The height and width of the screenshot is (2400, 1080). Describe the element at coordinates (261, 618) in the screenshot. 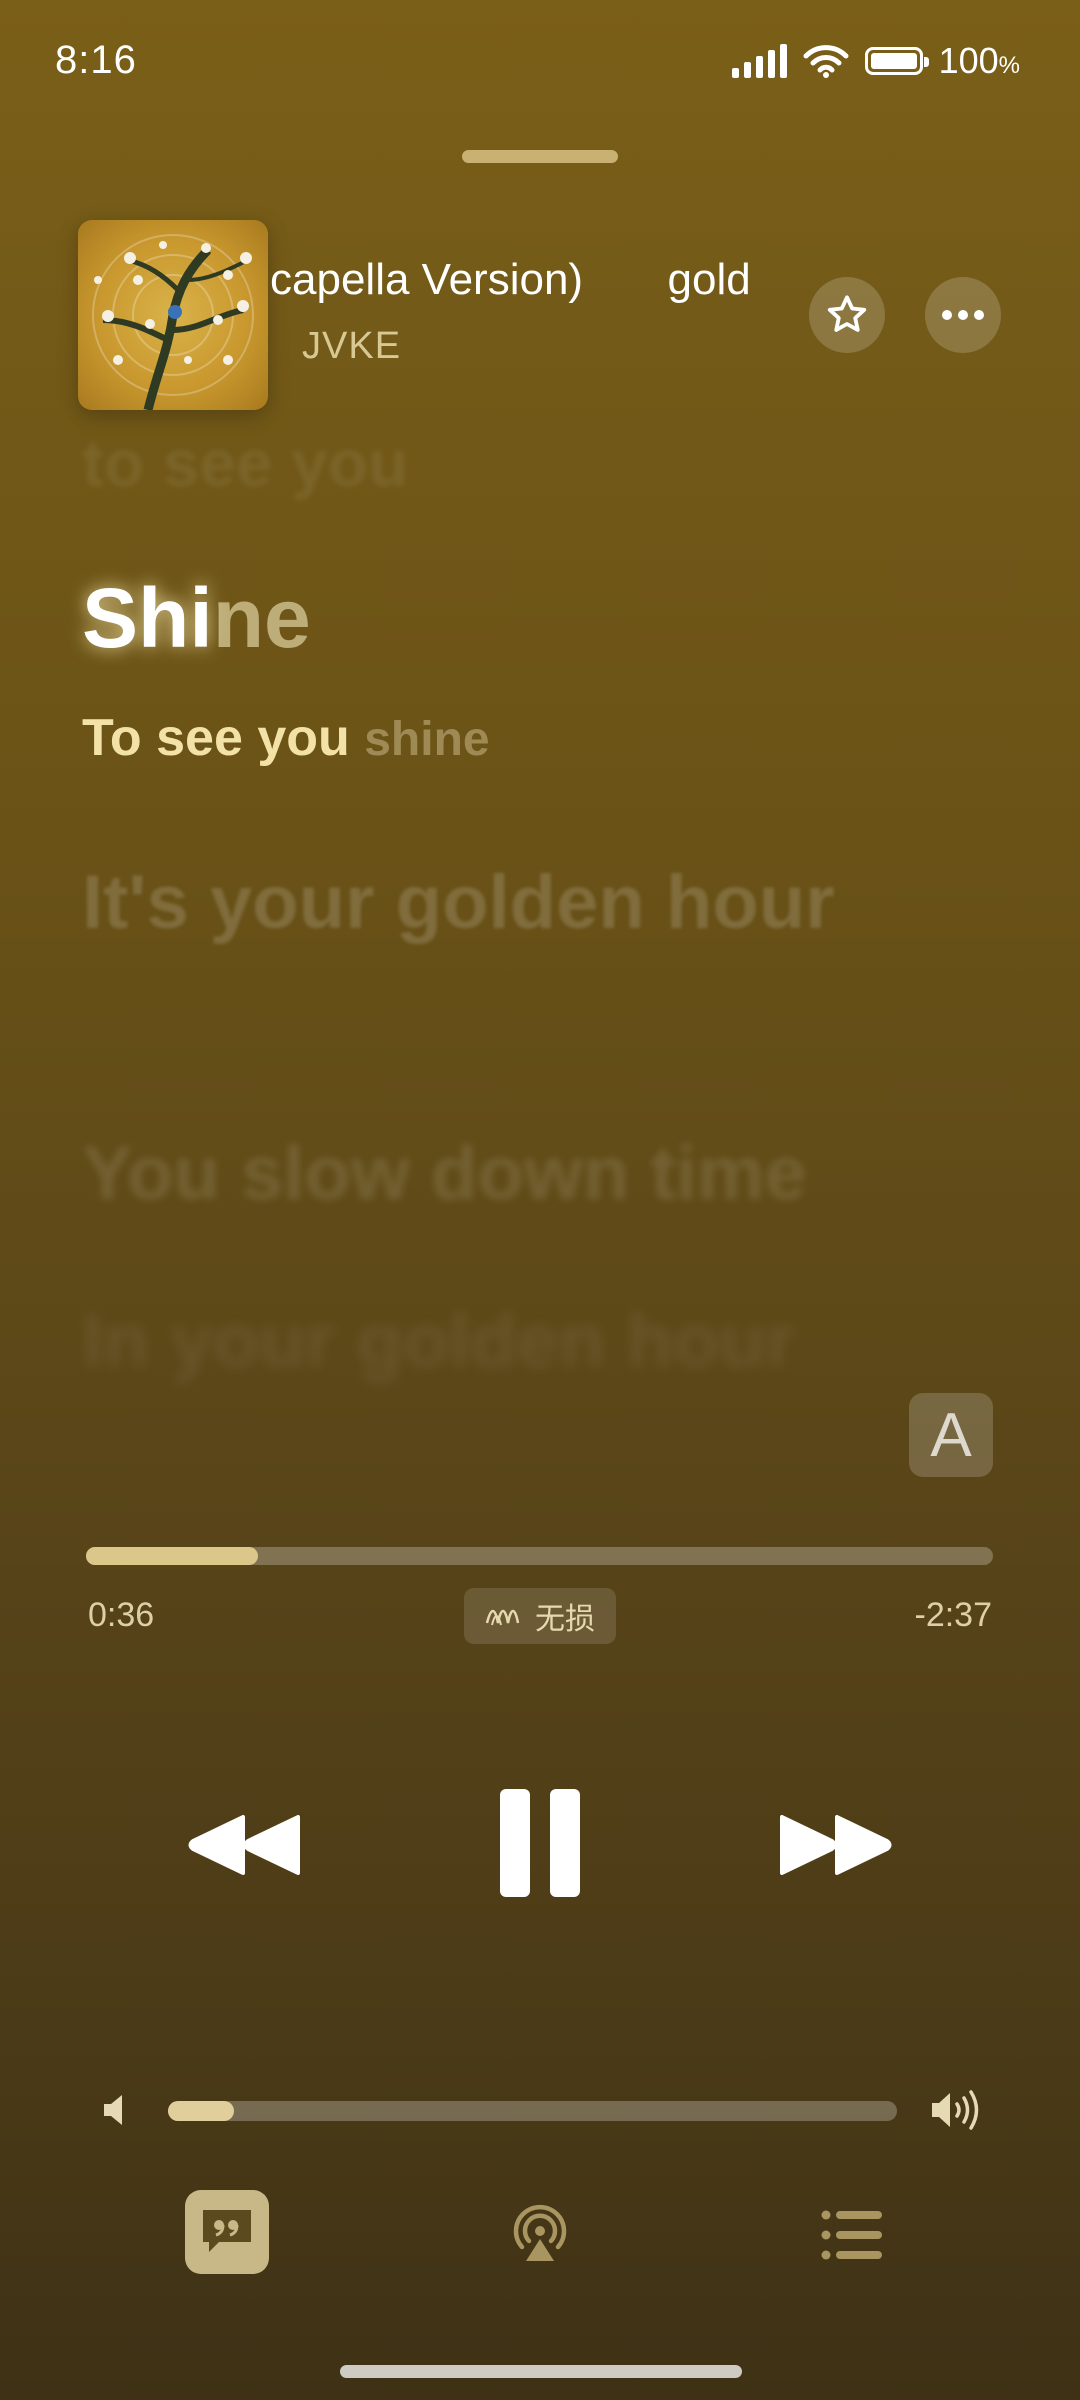

I see `lyric-current-rest: ne` at that location.